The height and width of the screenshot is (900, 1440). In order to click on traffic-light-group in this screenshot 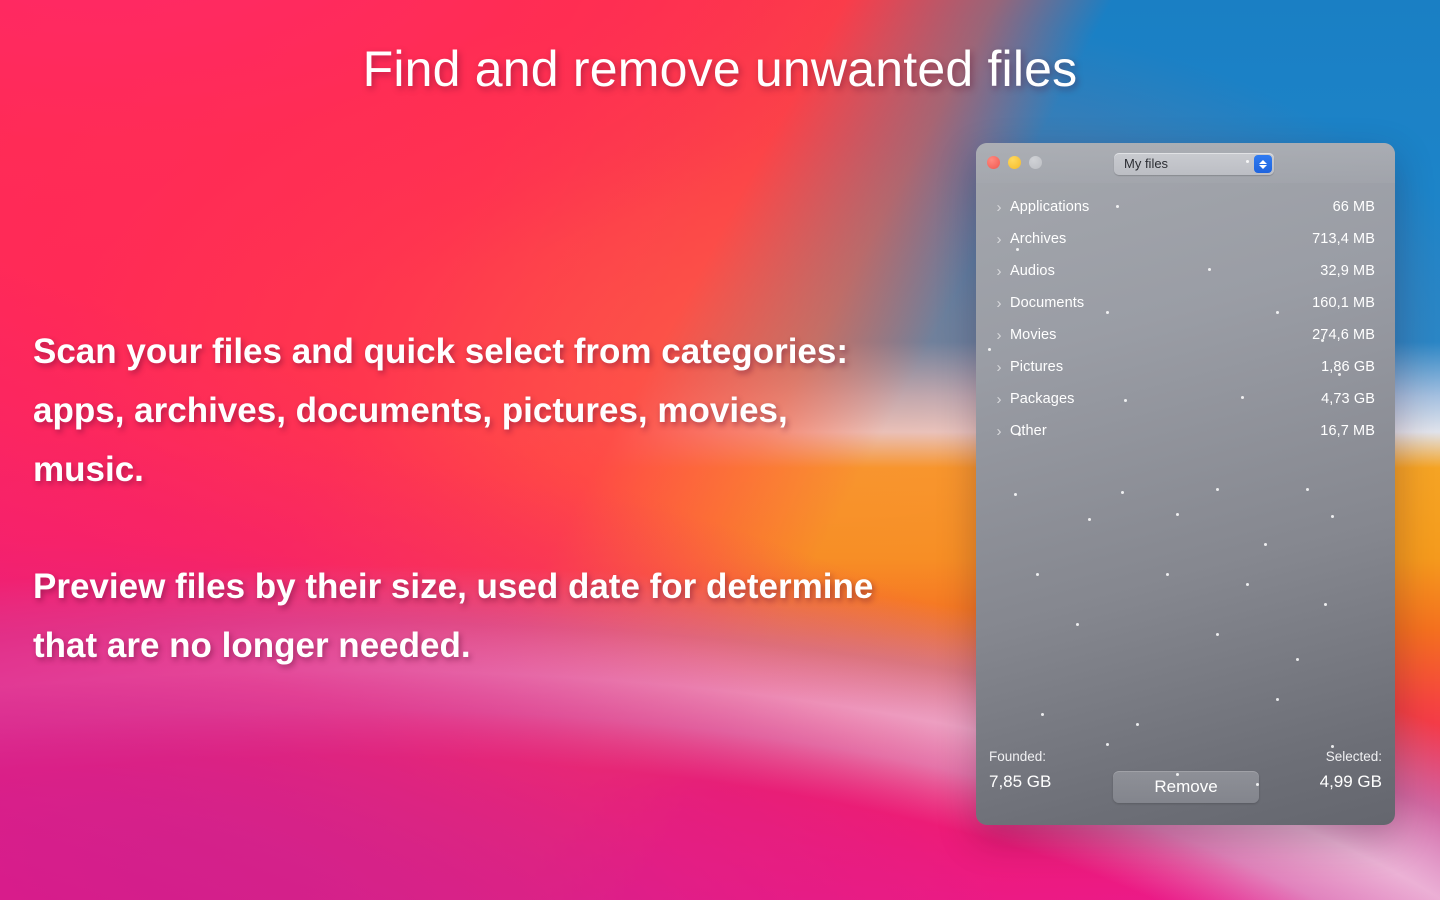, I will do `click(1014, 162)`.